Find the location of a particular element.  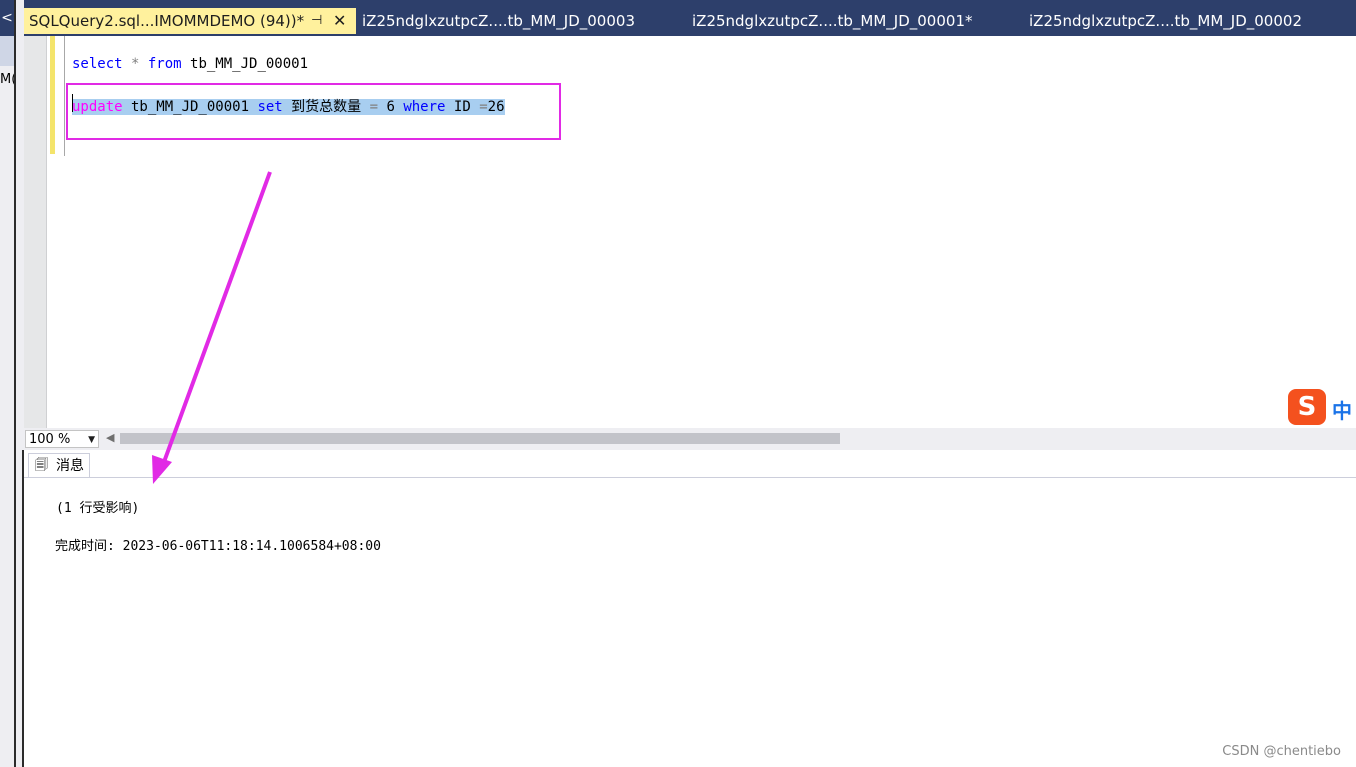

change-tracking-bar is located at coordinates (52, 95).